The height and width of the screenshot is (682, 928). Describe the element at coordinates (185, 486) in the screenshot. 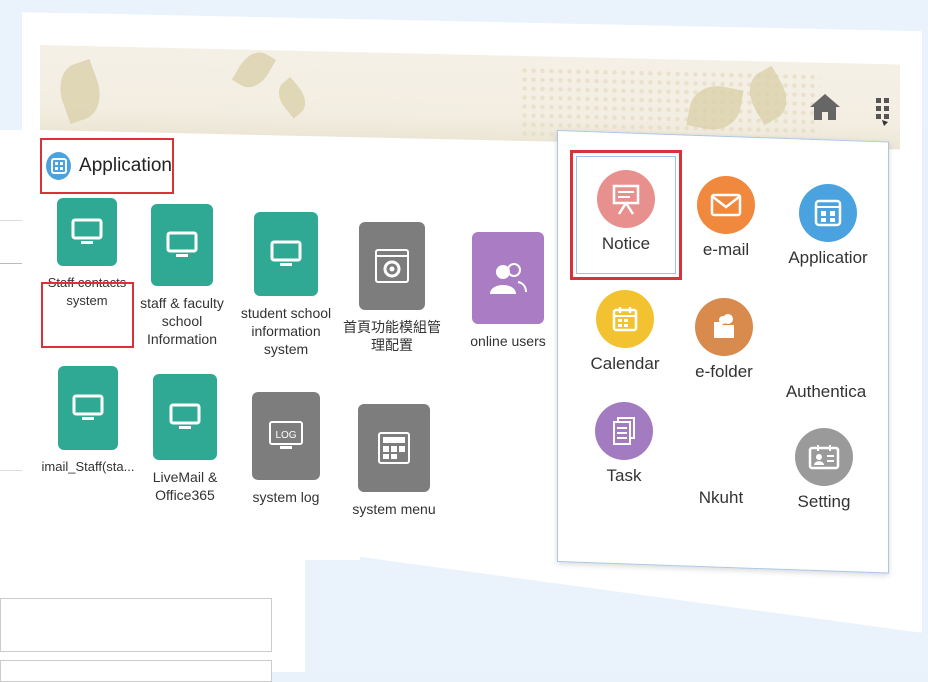

I see `app-label: LiveMail & Office365` at that location.